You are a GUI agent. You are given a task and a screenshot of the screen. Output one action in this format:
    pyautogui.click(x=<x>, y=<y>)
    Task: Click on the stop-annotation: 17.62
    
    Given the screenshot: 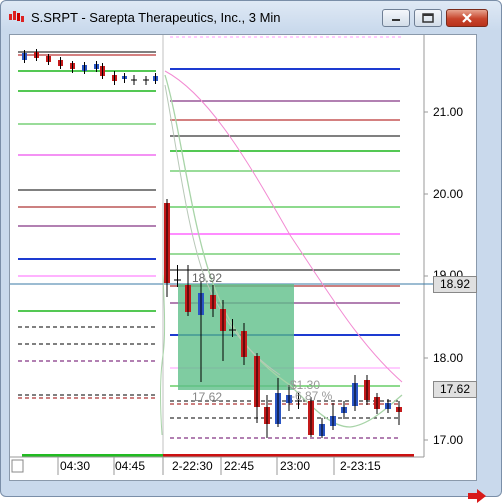 What is the action you would take?
    pyautogui.click(x=207, y=397)
    